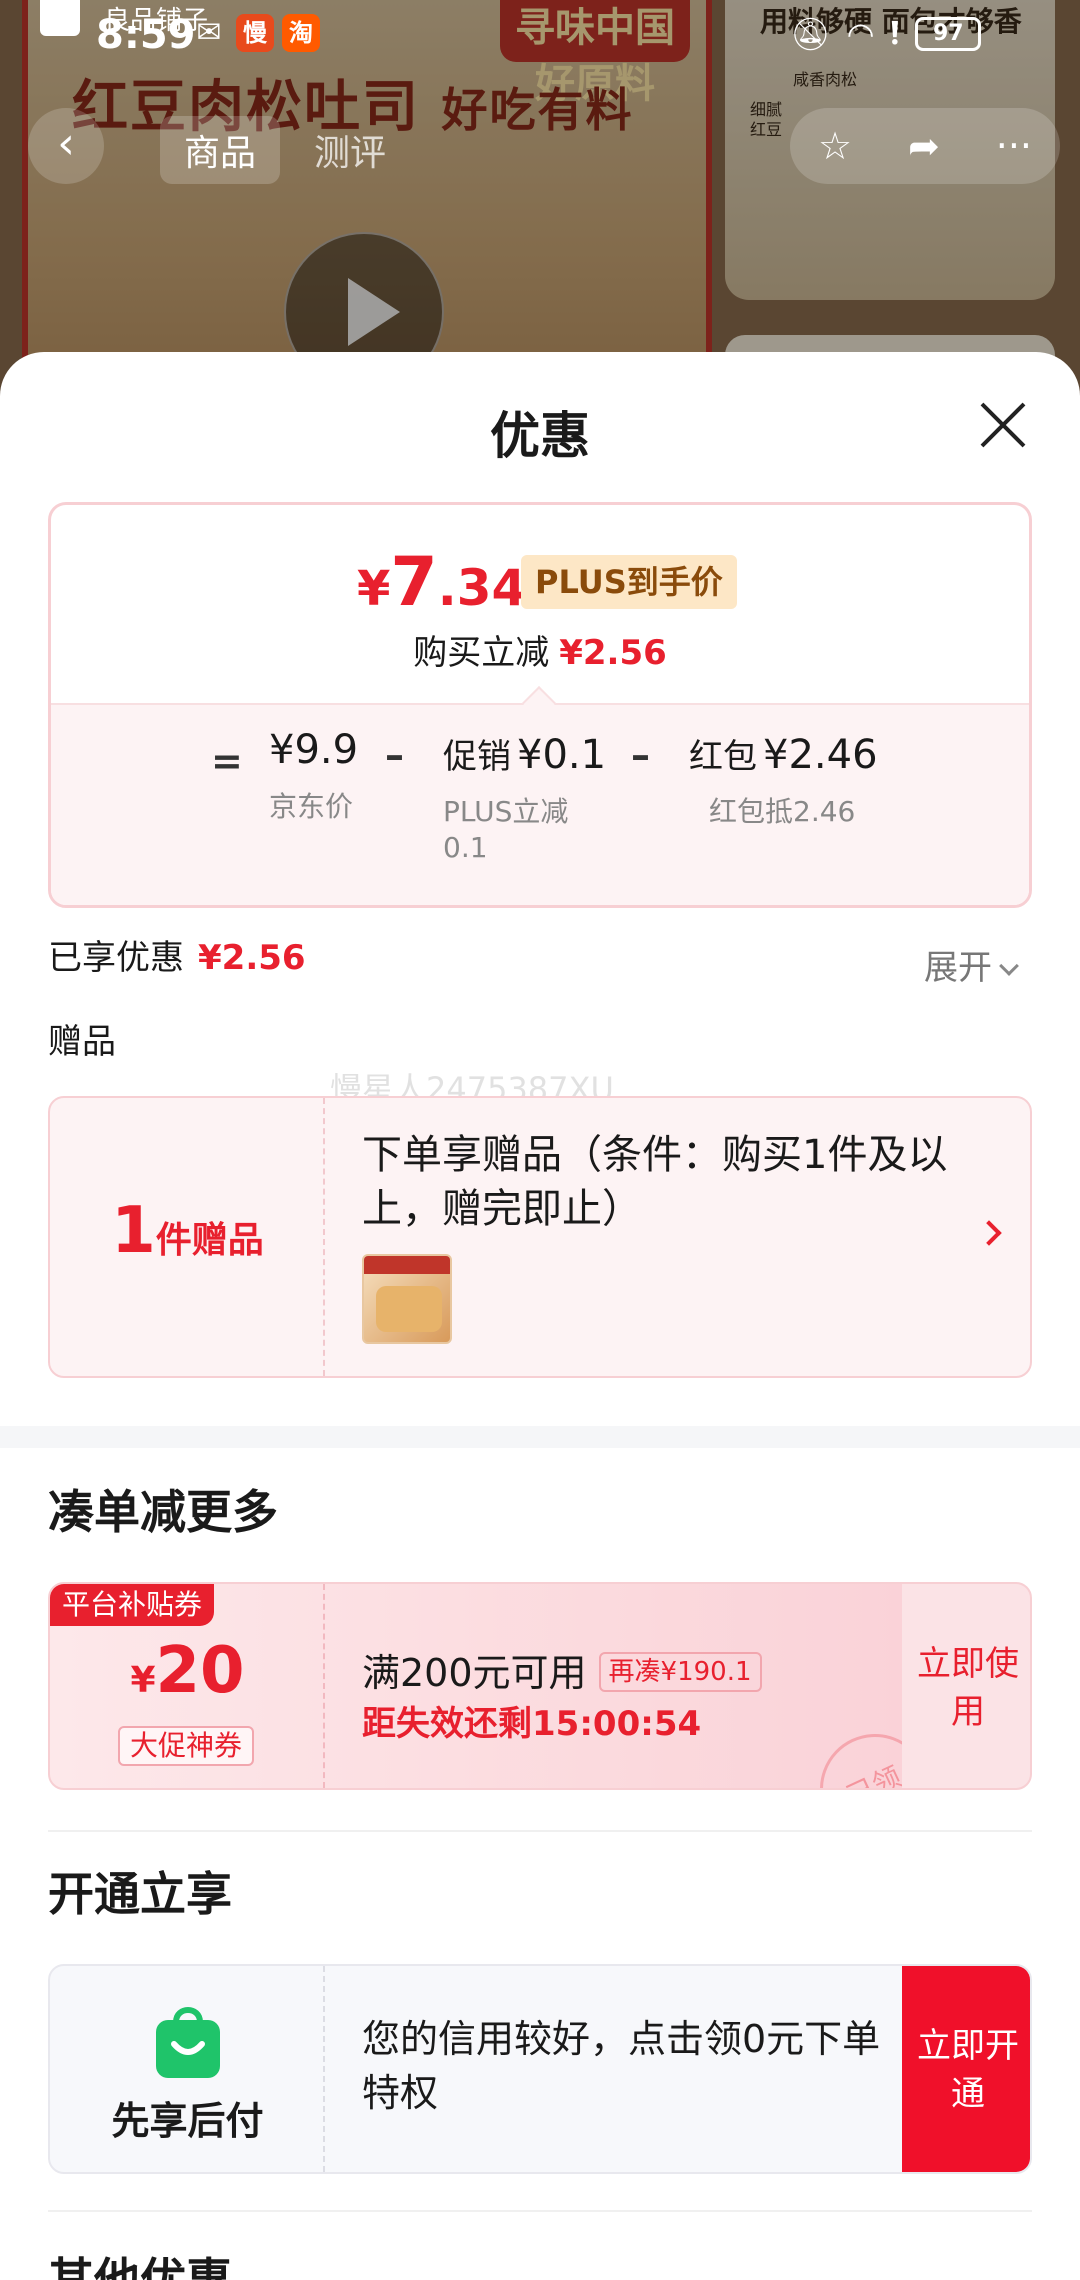 The image size is (1080, 2280). Describe the element at coordinates (966, 2069) in the screenshot. I see `activate-bnpl-button: 立即开通` at that location.